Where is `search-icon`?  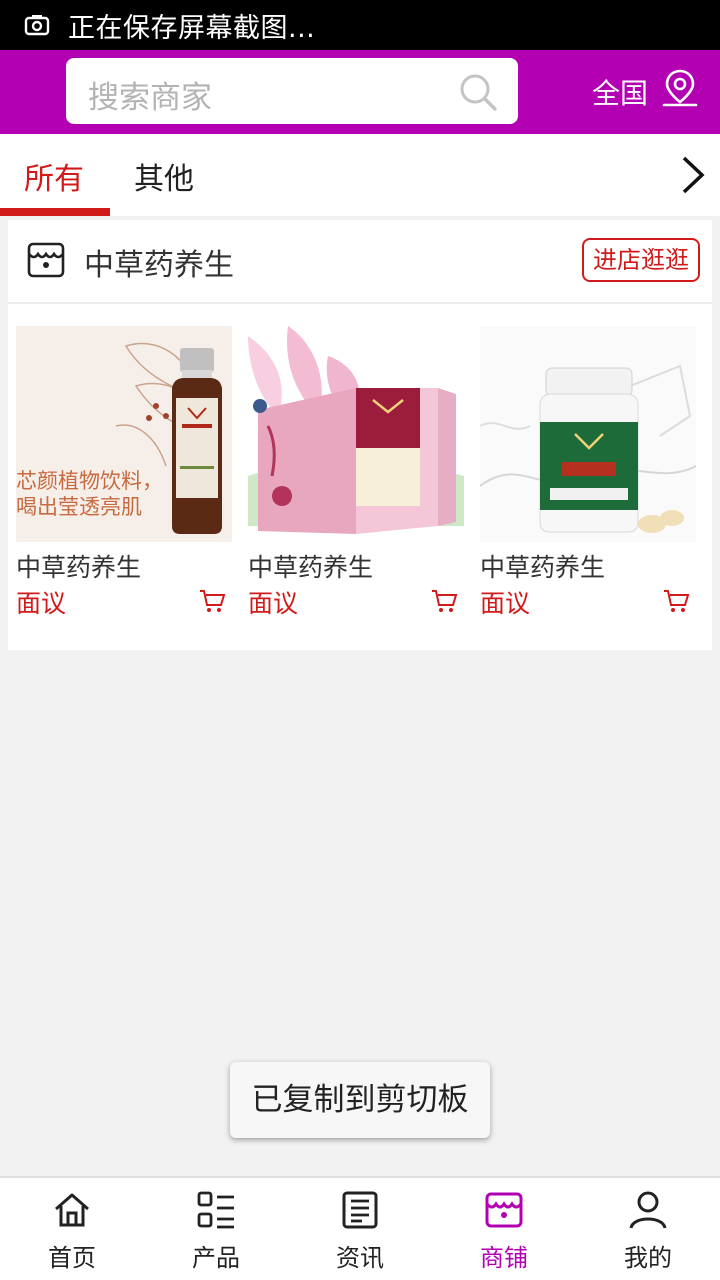
search-icon is located at coordinates (478, 92).